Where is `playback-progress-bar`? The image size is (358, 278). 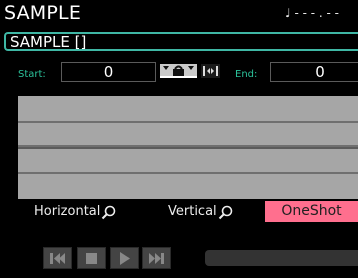 playback-progress-bar is located at coordinates (281, 258).